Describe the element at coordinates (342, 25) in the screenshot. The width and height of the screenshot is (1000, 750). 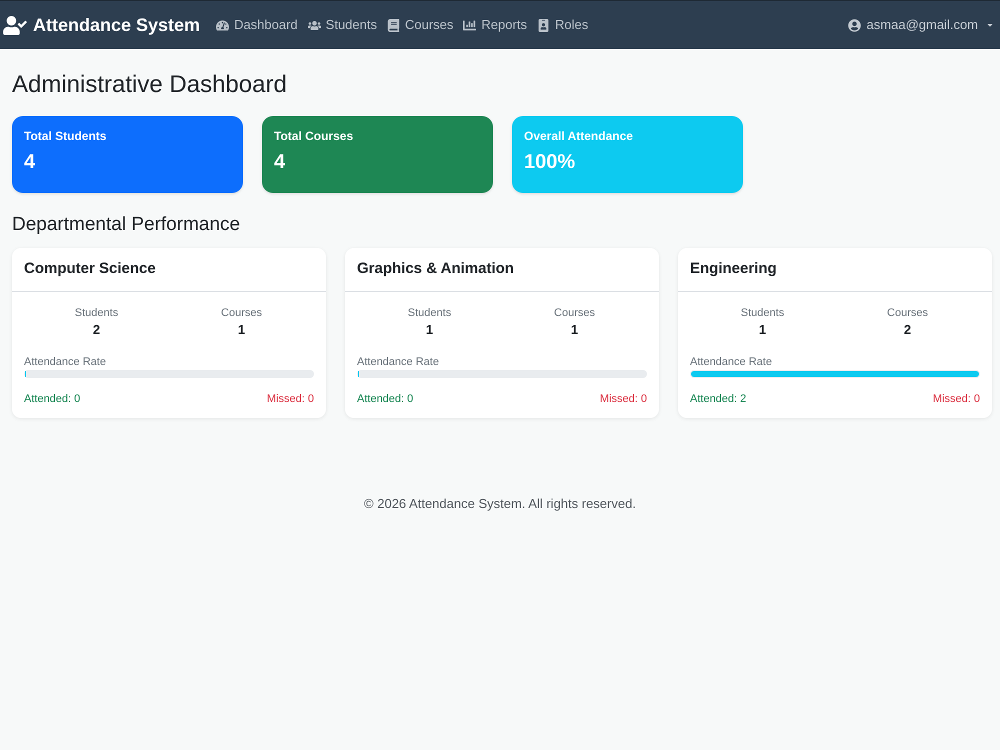
I see `nav-link: Students` at that location.